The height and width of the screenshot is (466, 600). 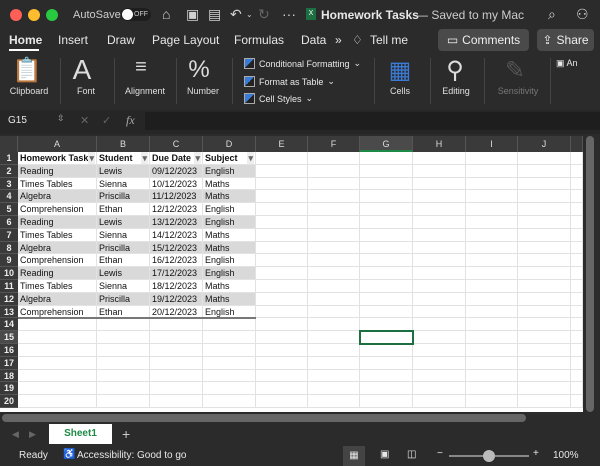 What do you see at coordinates (132, 455) in the screenshot?
I see `accessibility-status: Accessibility: Good to go` at bounding box center [132, 455].